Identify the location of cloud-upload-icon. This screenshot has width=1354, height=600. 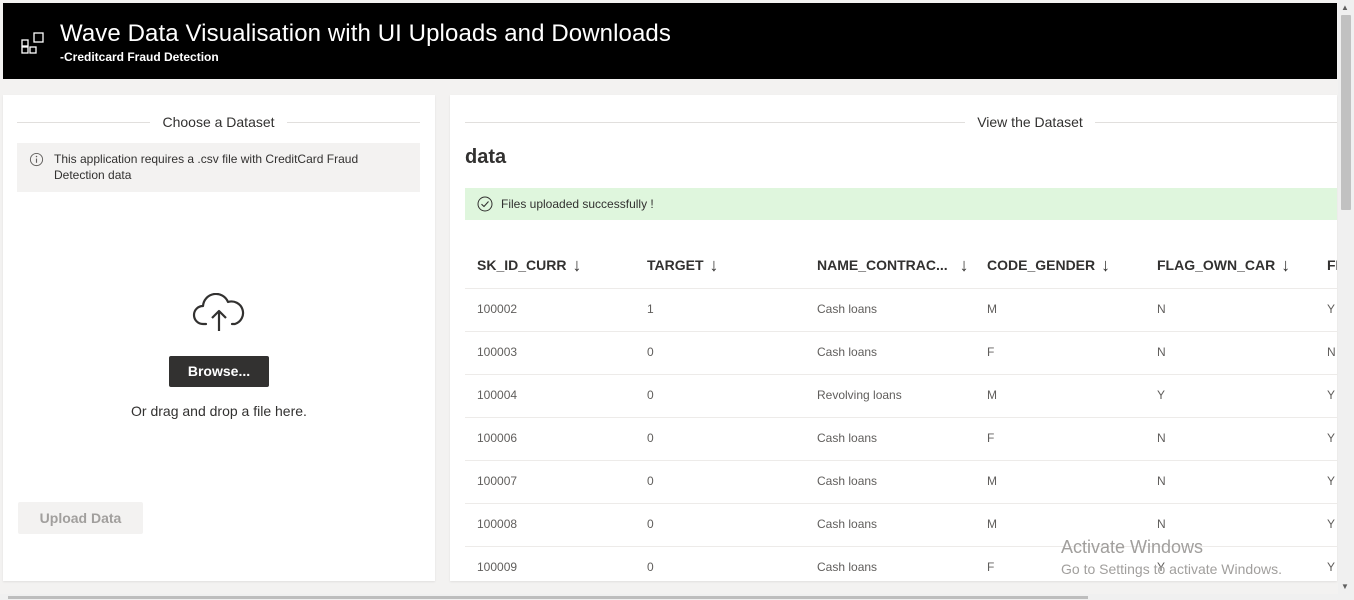
(218, 312).